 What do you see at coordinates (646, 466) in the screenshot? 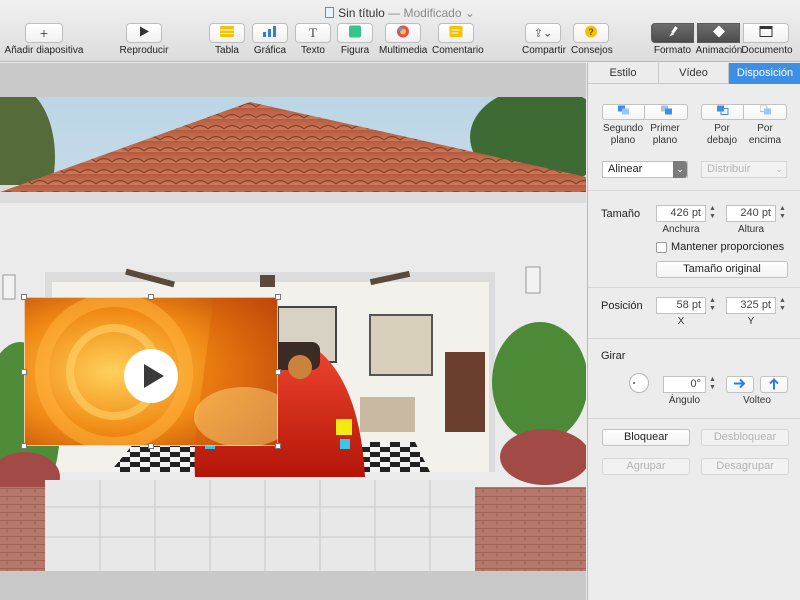
I see `group-button: Agrupar` at bounding box center [646, 466].